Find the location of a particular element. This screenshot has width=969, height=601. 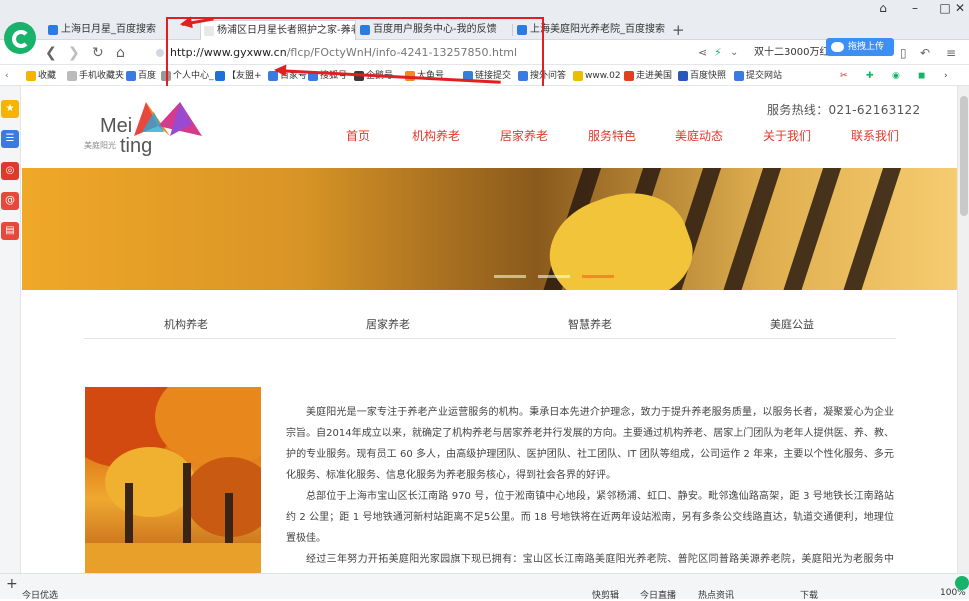

bookmark-label: 走进美国 is located at coordinates (654, 76).